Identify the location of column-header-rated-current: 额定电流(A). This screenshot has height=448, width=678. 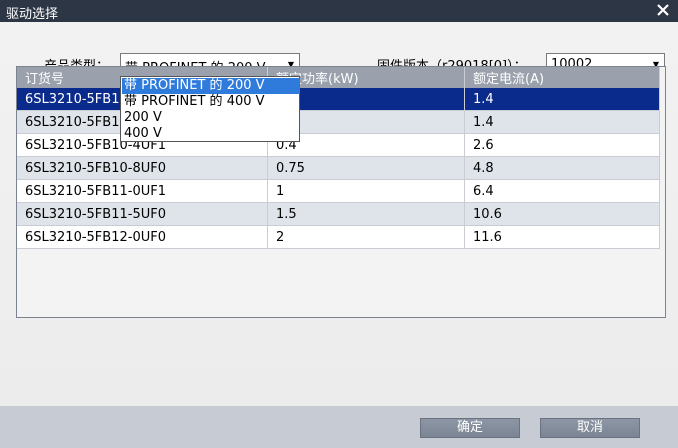
(562, 77).